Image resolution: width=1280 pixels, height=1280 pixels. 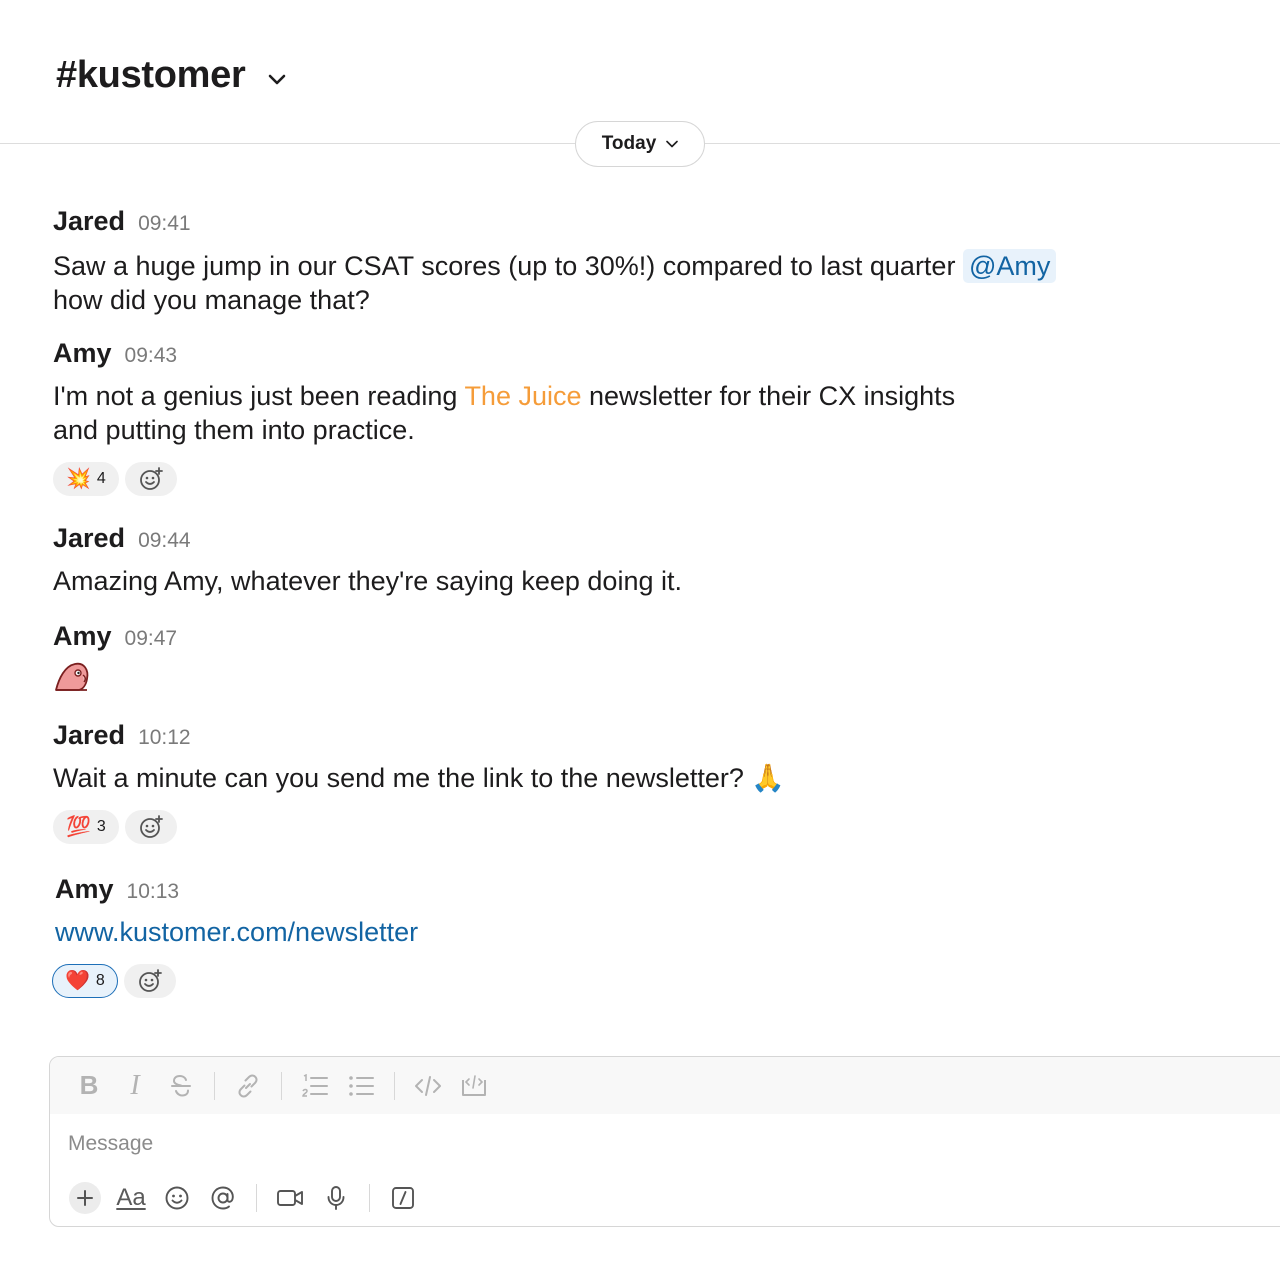 I want to click on smiley-icon, so click(x=177, y=1198).